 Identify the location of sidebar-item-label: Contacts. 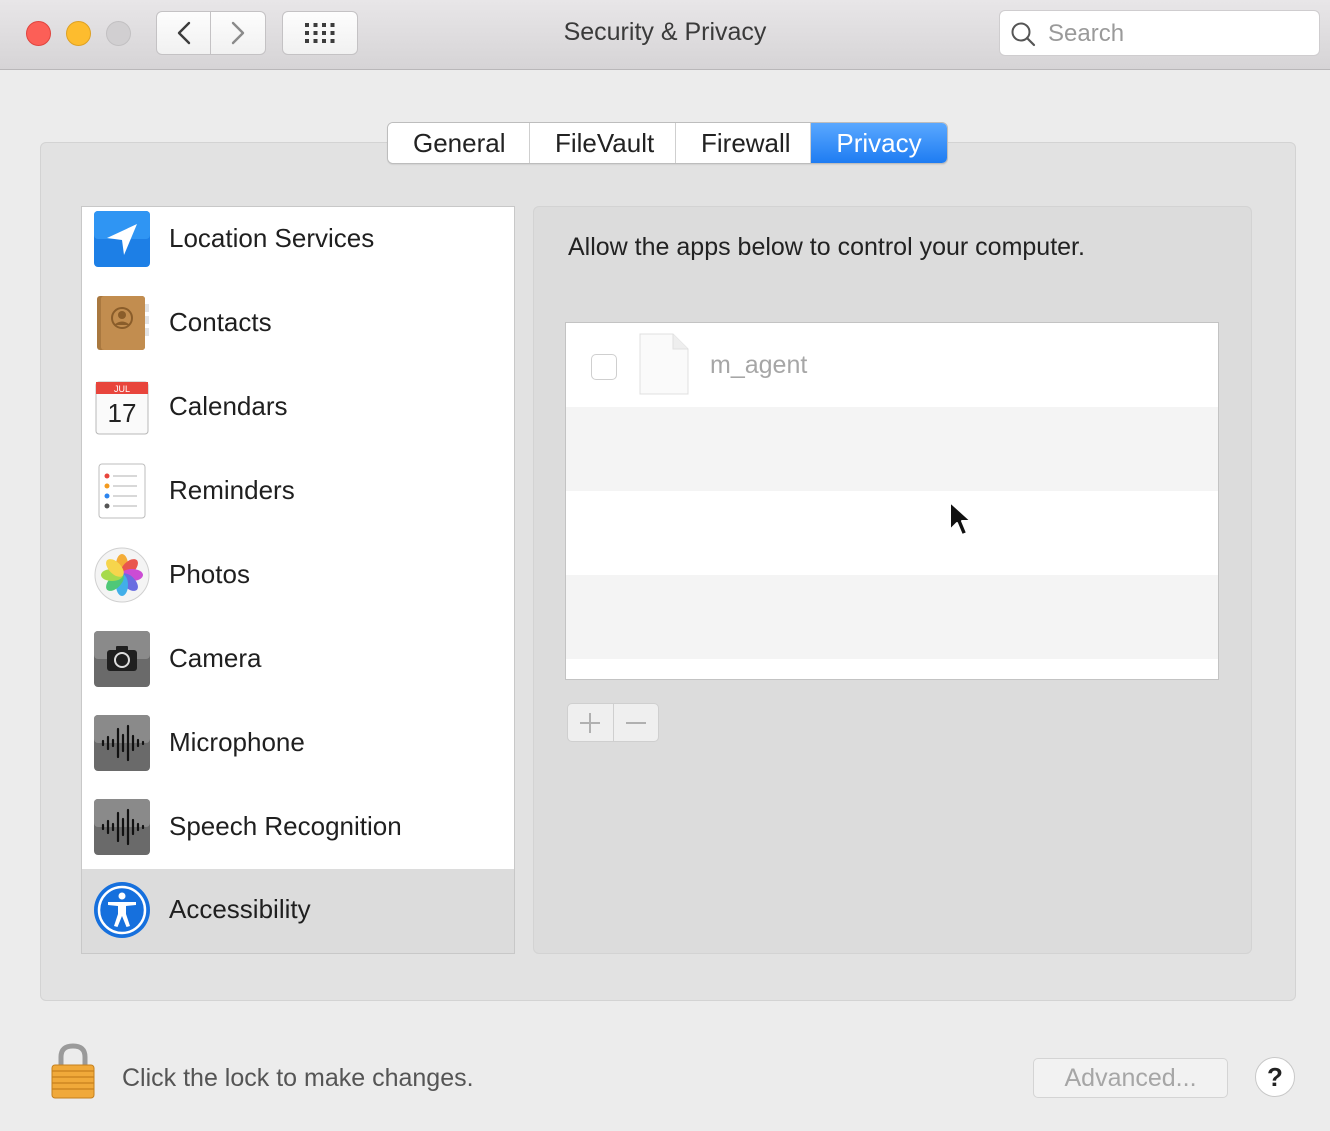
(220, 322).